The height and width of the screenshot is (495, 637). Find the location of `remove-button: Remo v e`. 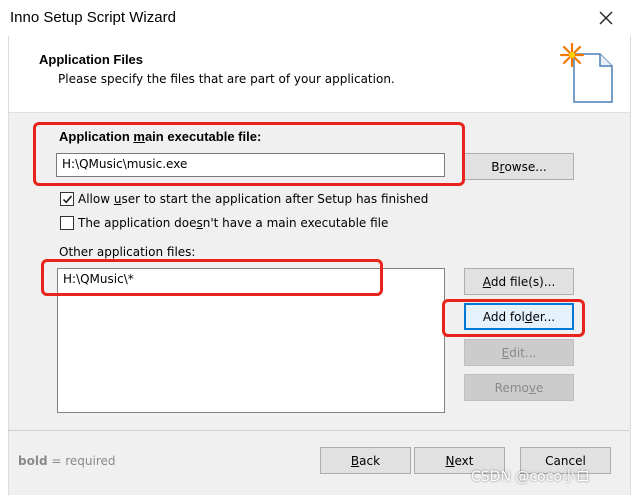

remove-button: Remo v e is located at coordinates (519, 387).